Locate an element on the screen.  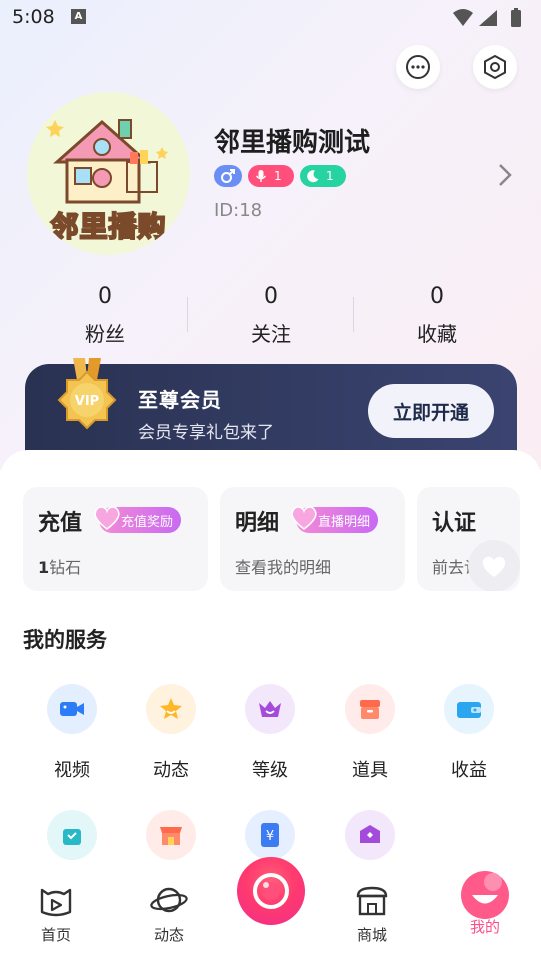
service-label: 收益 is located at coordinates (469, 770).